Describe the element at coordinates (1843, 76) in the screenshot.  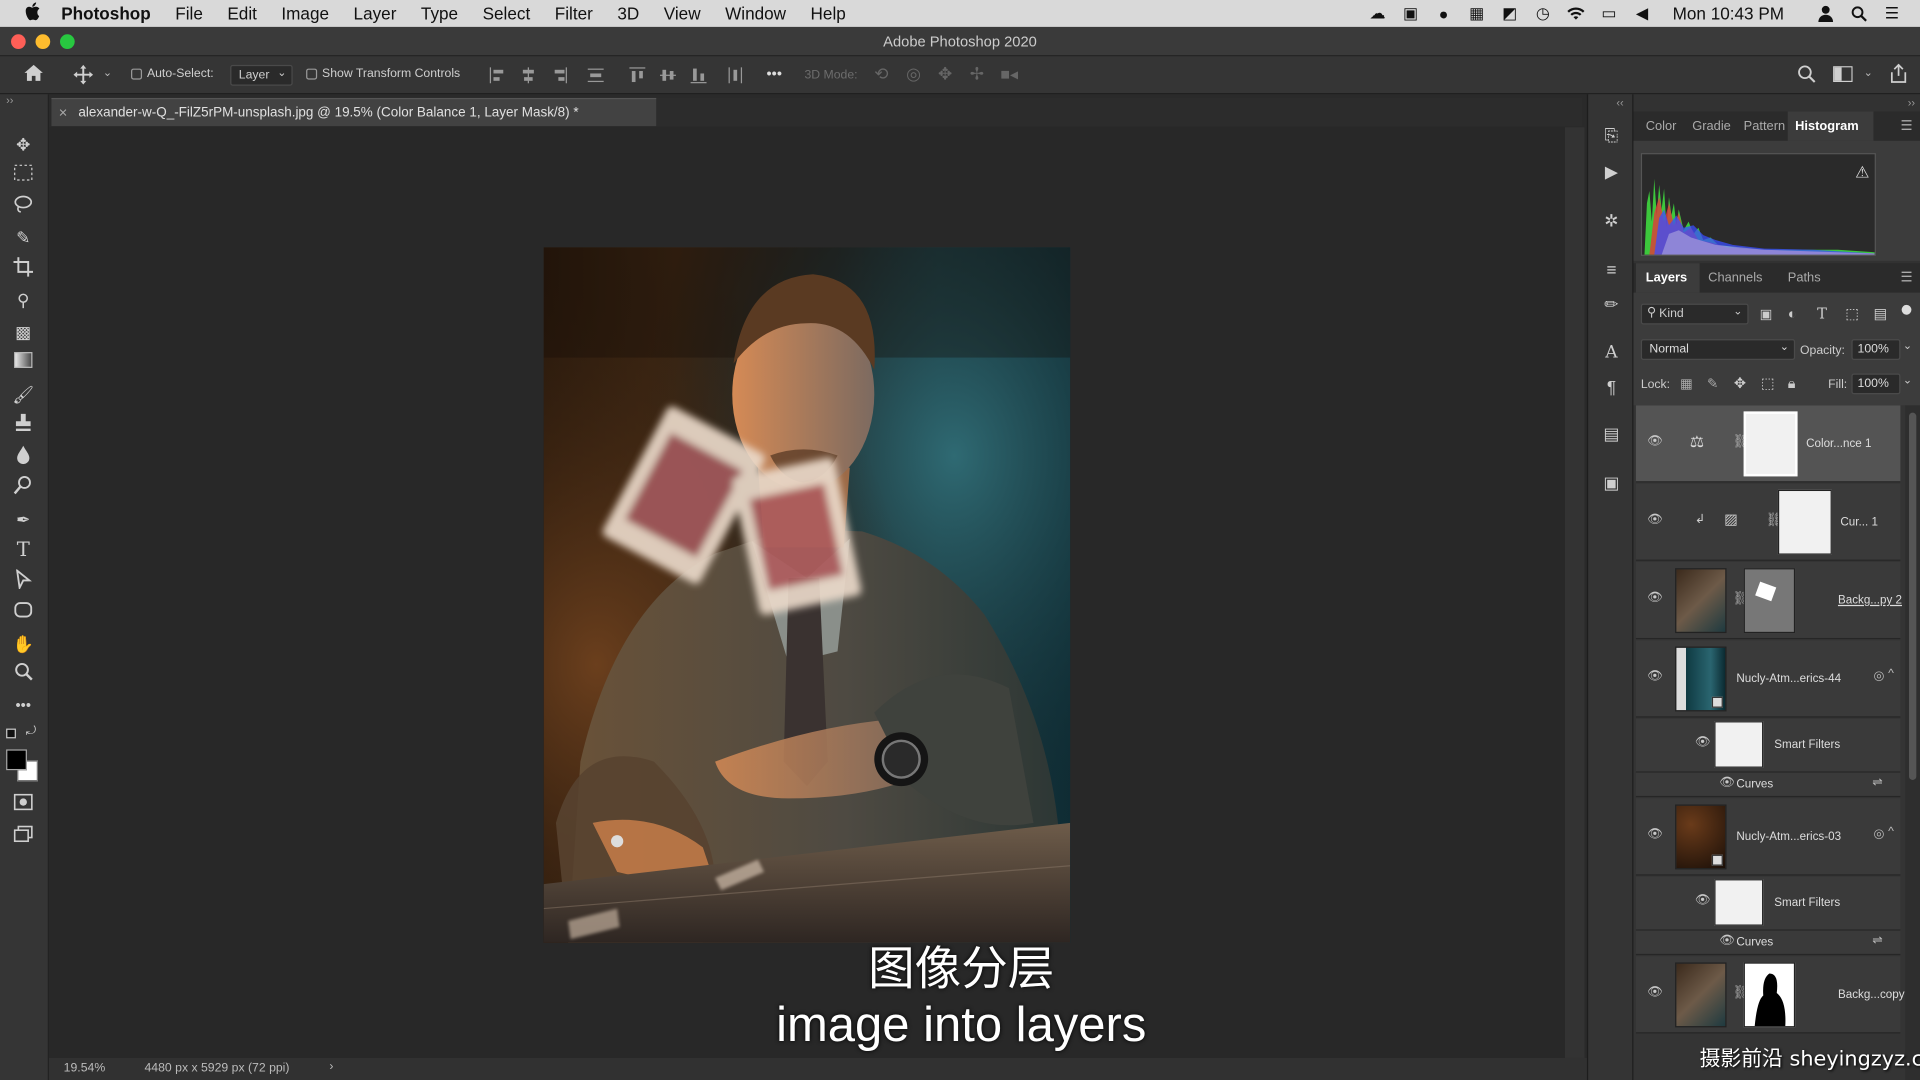
I see `workspace-layout-icon` at that location.